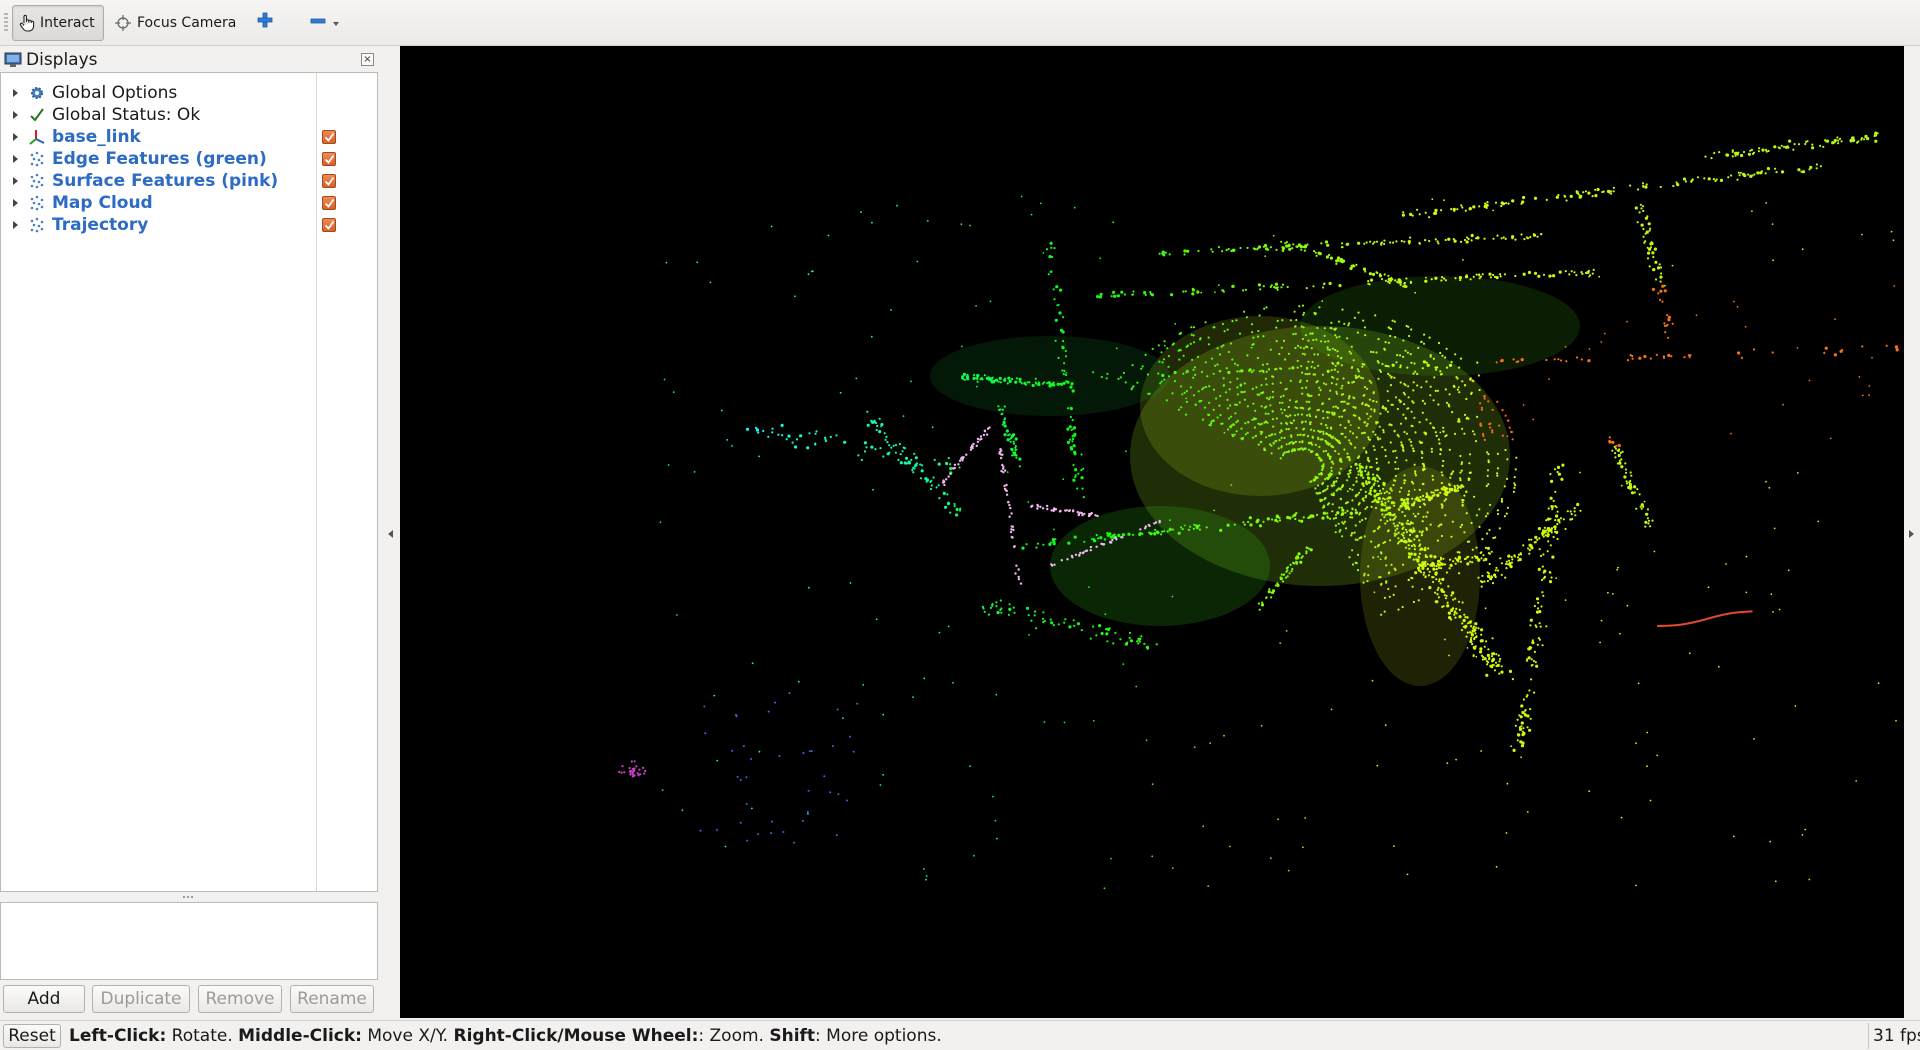  Describe the element at coordinates (389, 533) in the screenshot. I see `left-panel-collapse-handle` at that location.